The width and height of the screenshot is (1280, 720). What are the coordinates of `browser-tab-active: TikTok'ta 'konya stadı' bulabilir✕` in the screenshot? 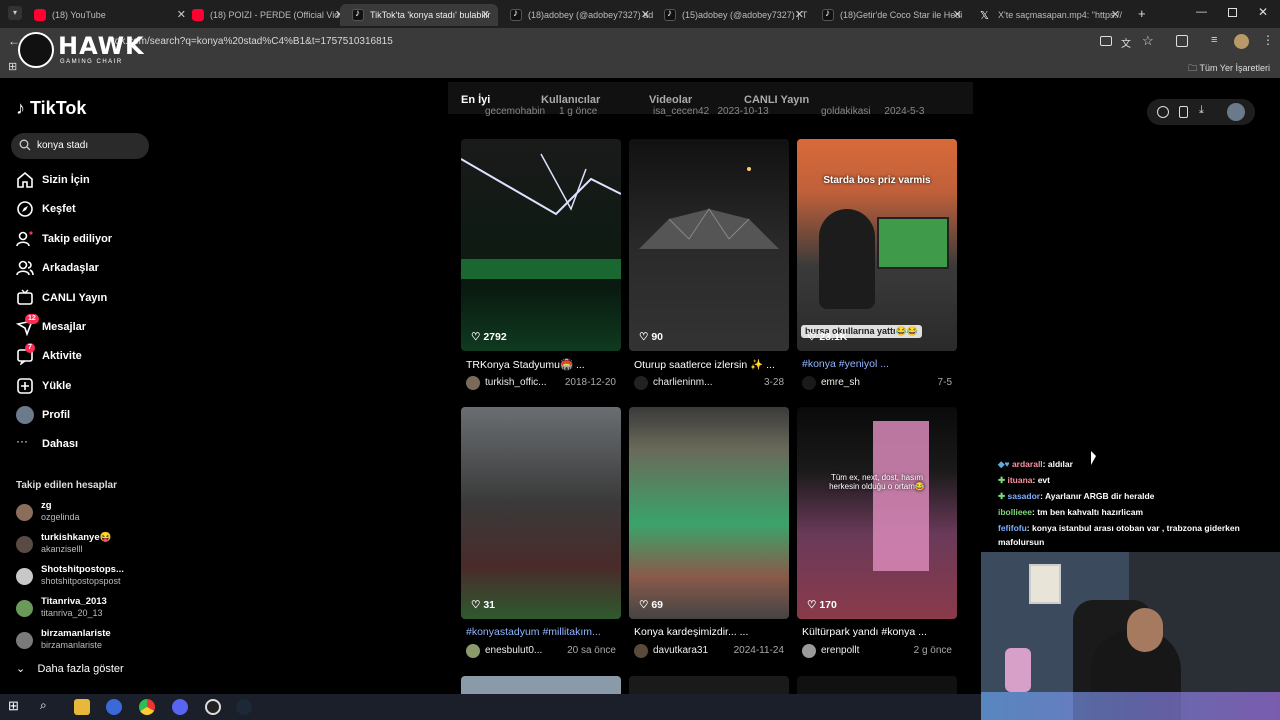 It's located at (419, 15).